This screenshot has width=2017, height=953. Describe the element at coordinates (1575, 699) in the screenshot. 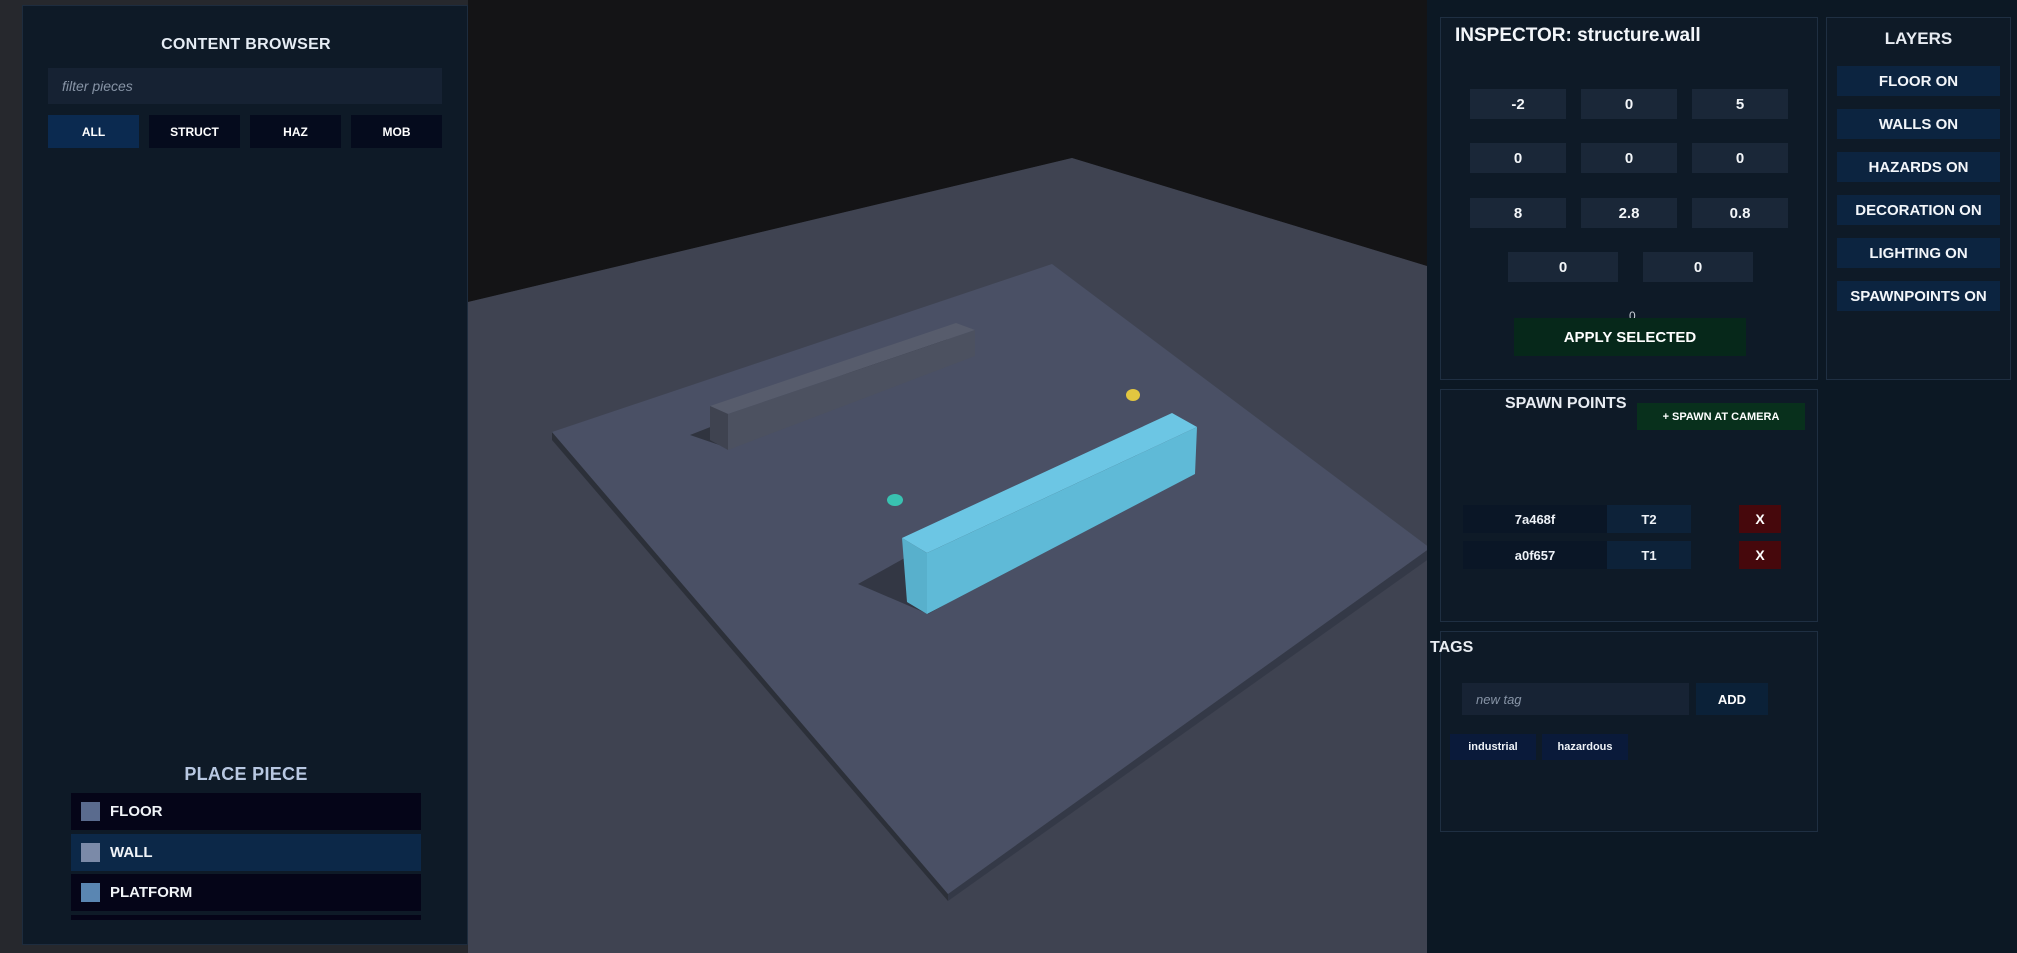

I see `new-tag-input` at that location.